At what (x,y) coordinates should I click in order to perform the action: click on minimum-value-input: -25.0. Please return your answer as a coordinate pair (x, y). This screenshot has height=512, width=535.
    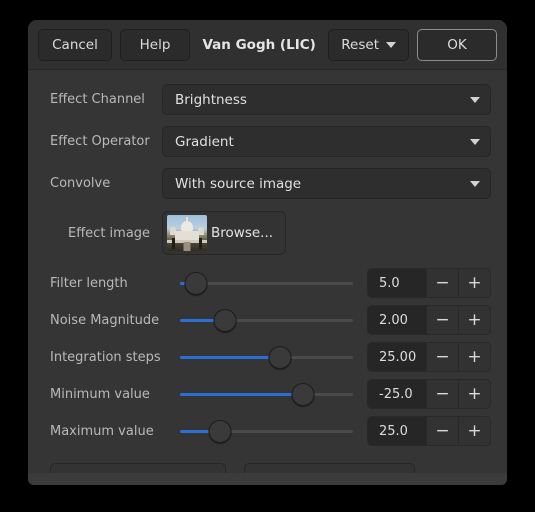
    Looking at the image, I should click on (397, 394).